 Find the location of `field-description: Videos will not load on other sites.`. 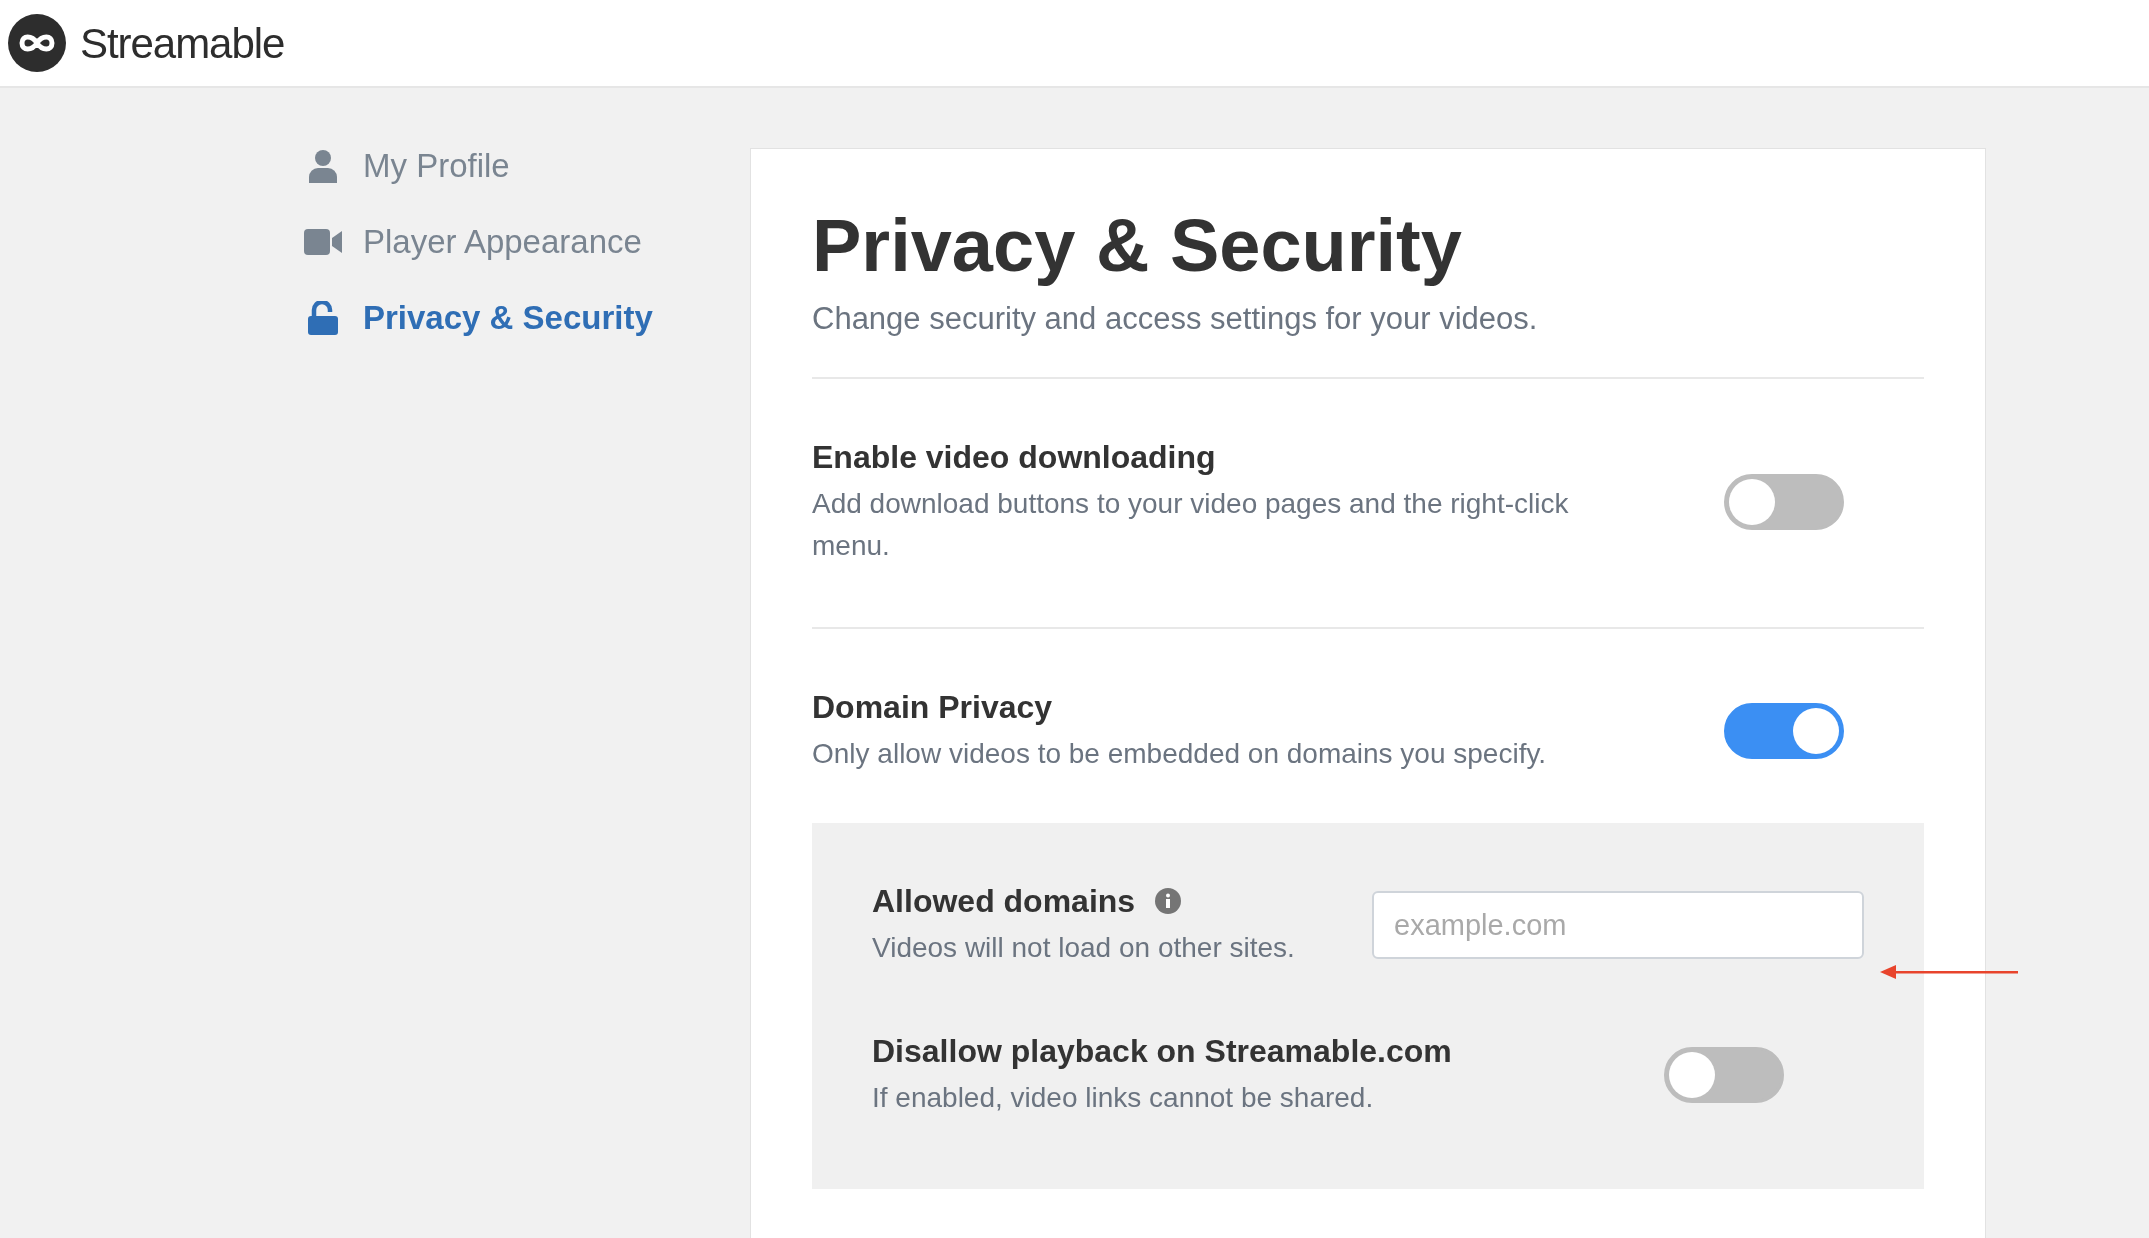

field-description: Videos will not load on other sites. is located at coordinates (1084, 948).